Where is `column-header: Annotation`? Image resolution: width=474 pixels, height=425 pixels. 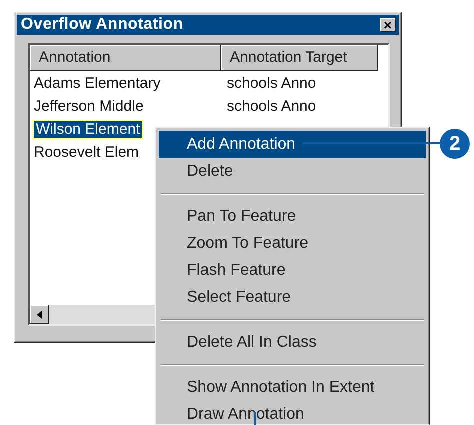 column-header: Annotation is located at coordinates (125, 58).